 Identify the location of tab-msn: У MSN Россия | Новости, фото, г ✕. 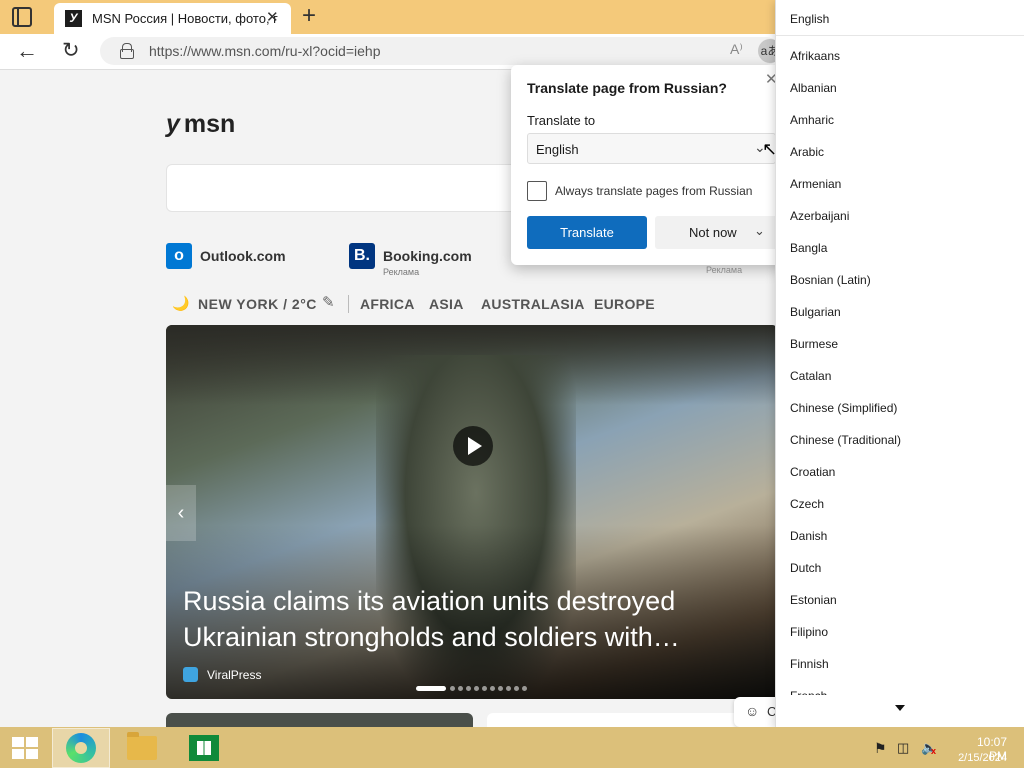
(172, 18).